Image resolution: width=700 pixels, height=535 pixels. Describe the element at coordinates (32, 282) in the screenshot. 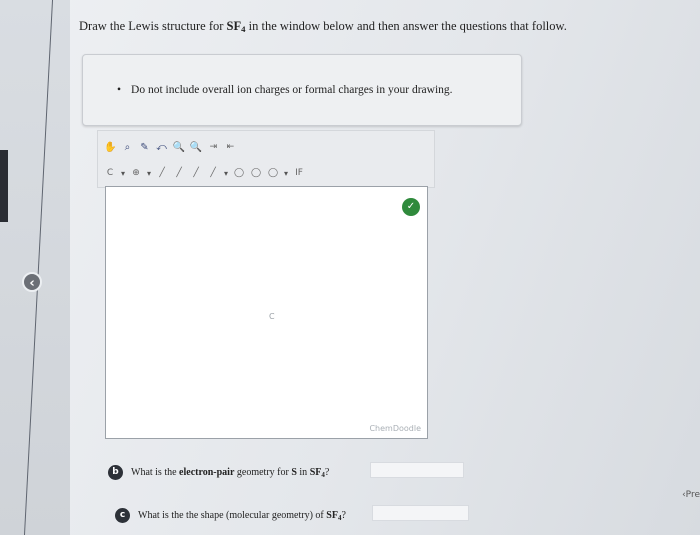

I see `back-arrow-icon: ‹` at that location.